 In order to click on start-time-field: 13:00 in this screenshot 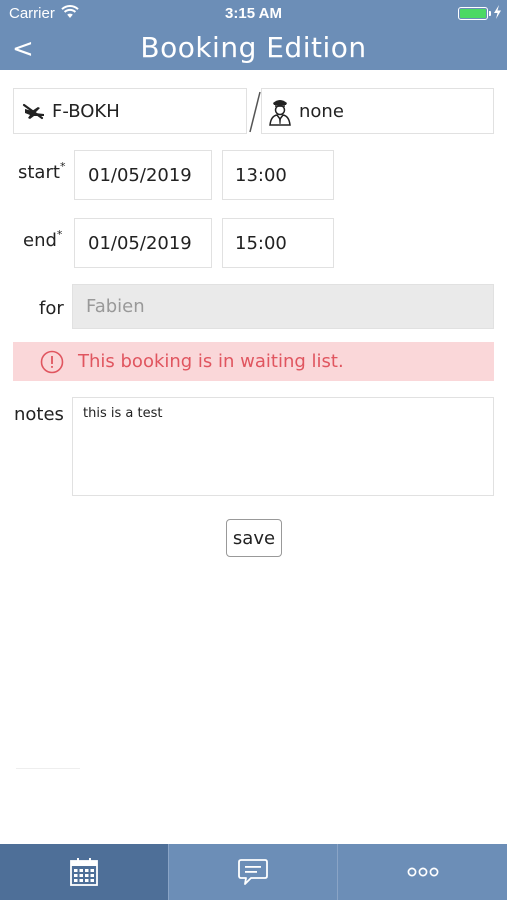, I will do `click(278, 175)`.